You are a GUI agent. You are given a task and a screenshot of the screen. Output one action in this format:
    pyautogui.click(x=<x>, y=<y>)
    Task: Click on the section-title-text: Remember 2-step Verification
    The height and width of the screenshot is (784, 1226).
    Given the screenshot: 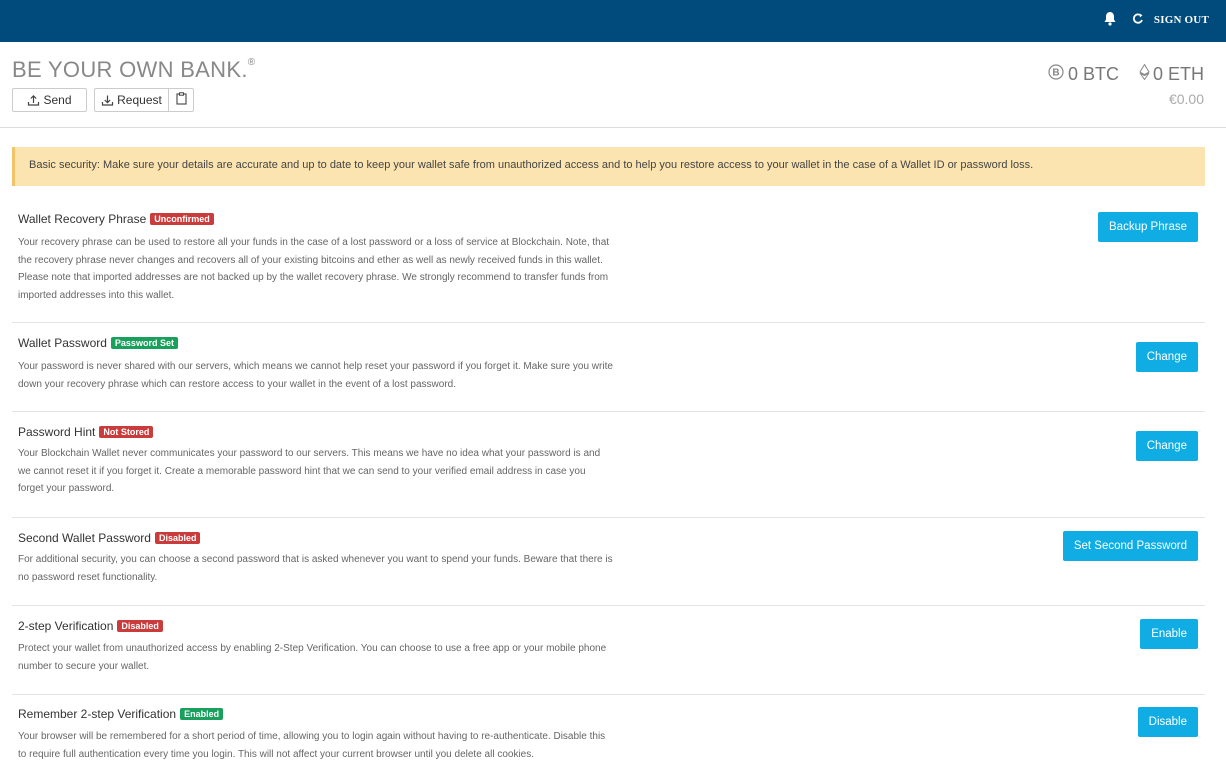 What is the action you would take?
    pyautogui.click(x=97, y=714)
    